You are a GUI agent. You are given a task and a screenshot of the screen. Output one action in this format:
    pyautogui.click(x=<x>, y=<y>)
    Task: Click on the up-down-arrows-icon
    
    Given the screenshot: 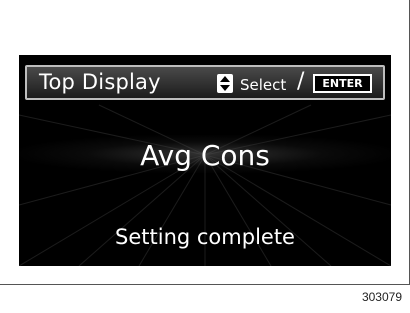 What is the action you would take?
    pyautogui.click(x=225, y=83)
    